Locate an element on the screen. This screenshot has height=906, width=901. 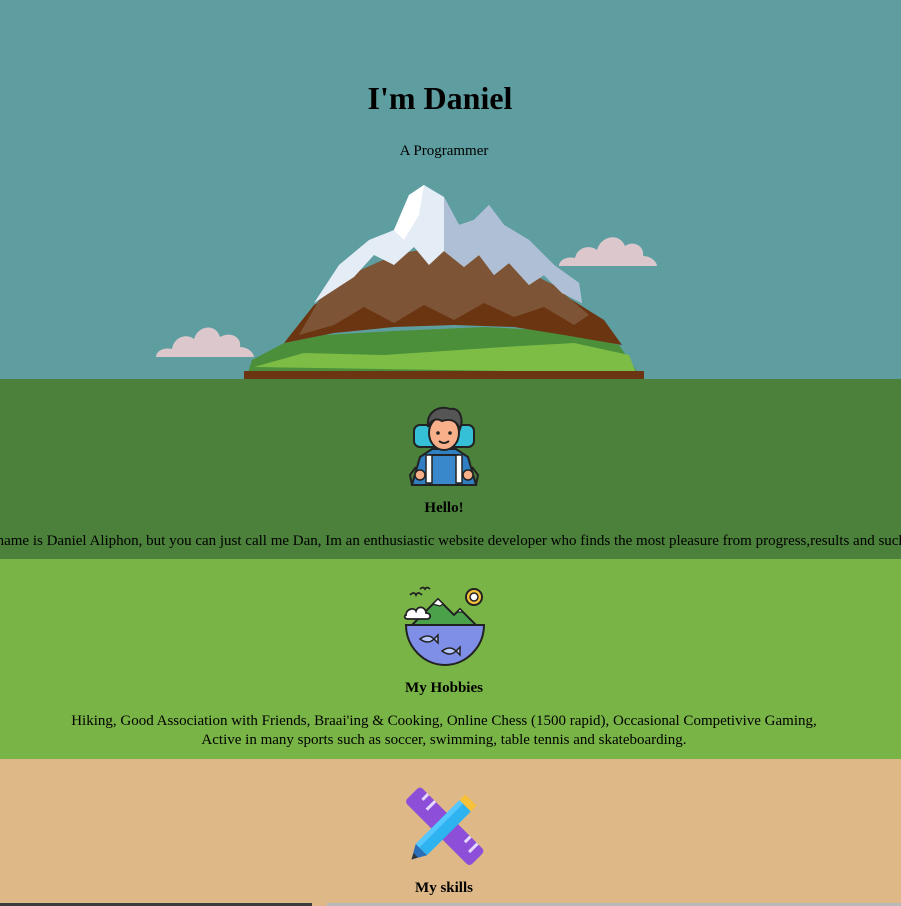
hero-subtitle: A Programmer is located at coordinates (444, 151).